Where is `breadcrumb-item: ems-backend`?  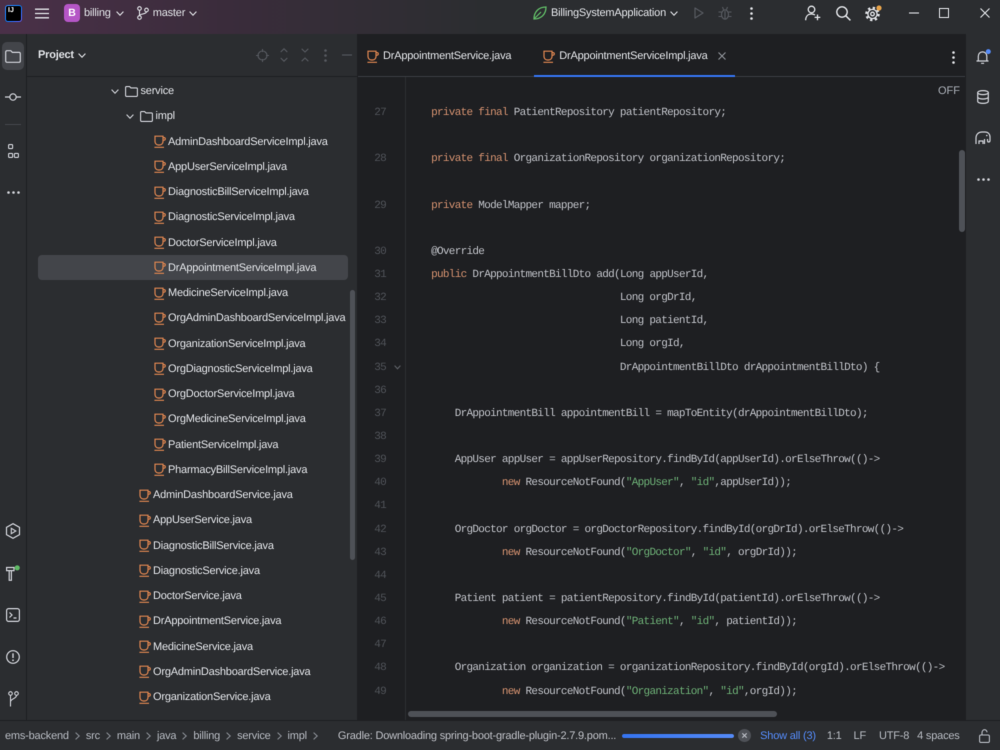 breadcrumb-item: ems-backend is located at coordinates (37, 736).